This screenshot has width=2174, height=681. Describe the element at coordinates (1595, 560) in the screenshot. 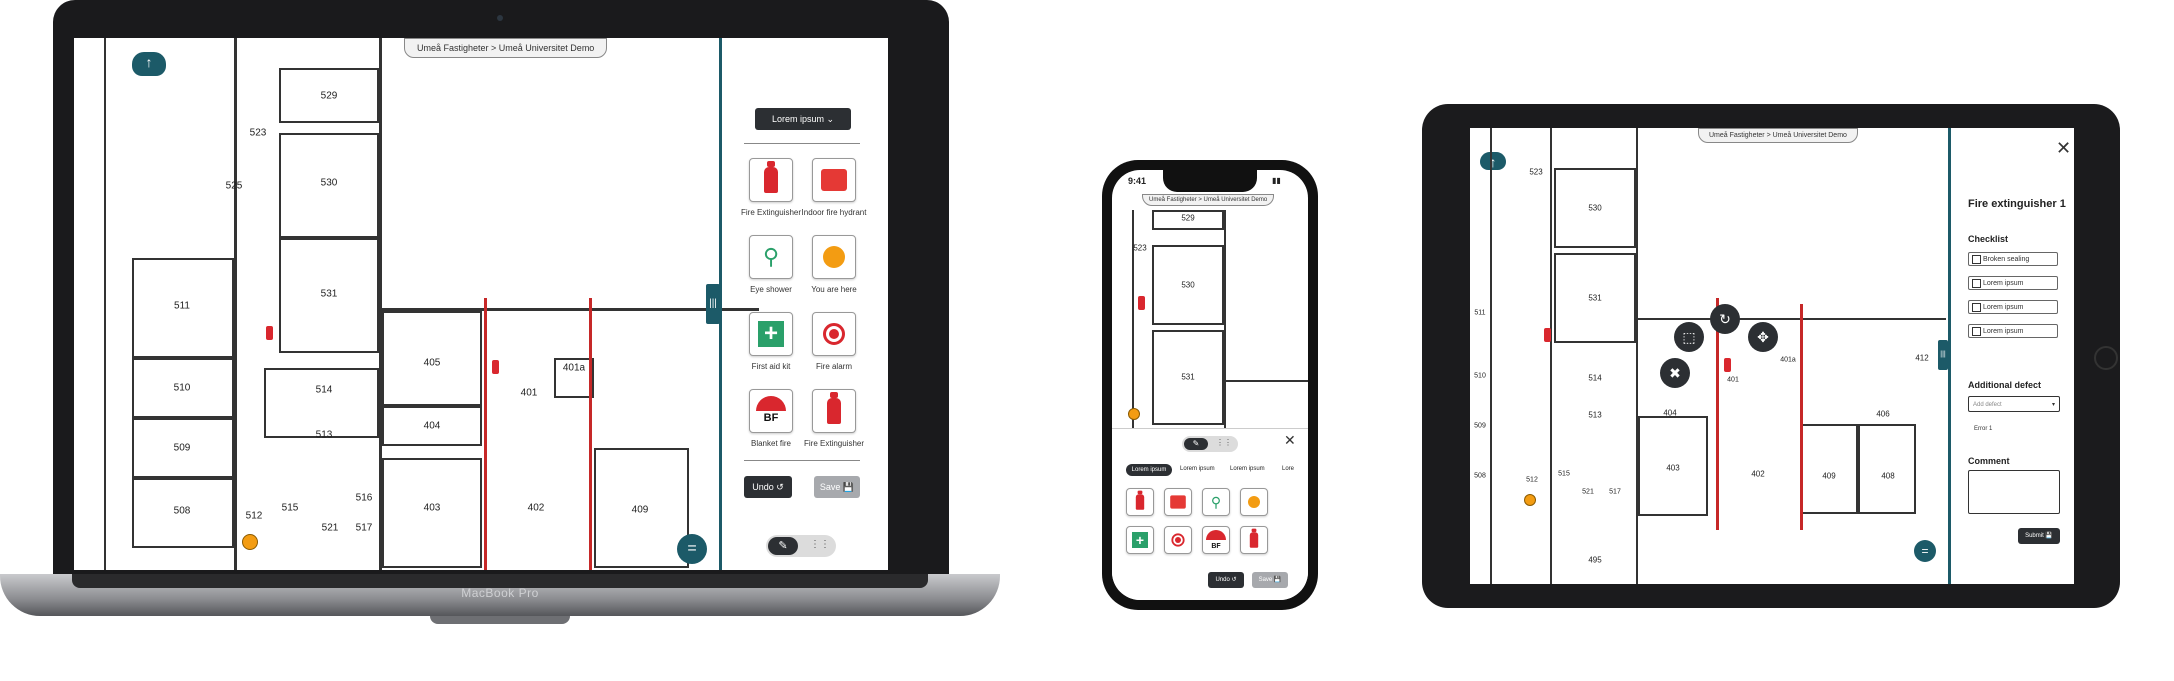

I see `room-label: 495` at that location.